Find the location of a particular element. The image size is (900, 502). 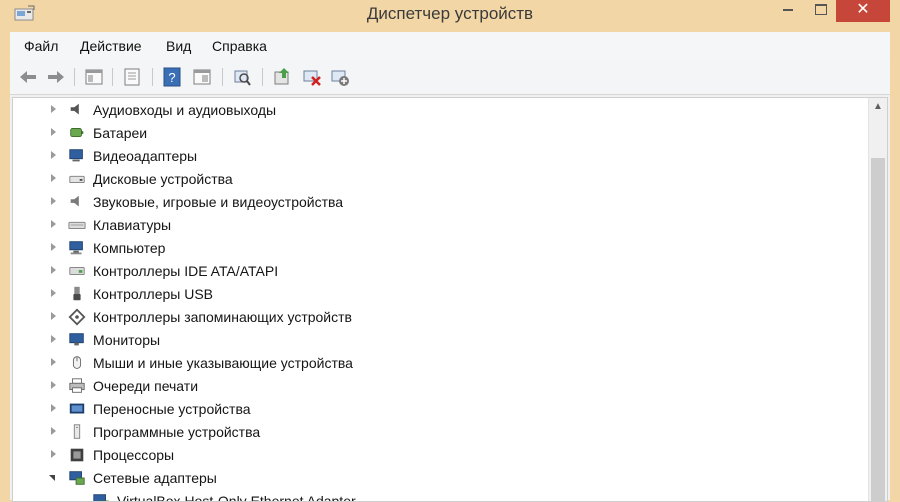

network-card-icon is located at coordinates (101, 497).